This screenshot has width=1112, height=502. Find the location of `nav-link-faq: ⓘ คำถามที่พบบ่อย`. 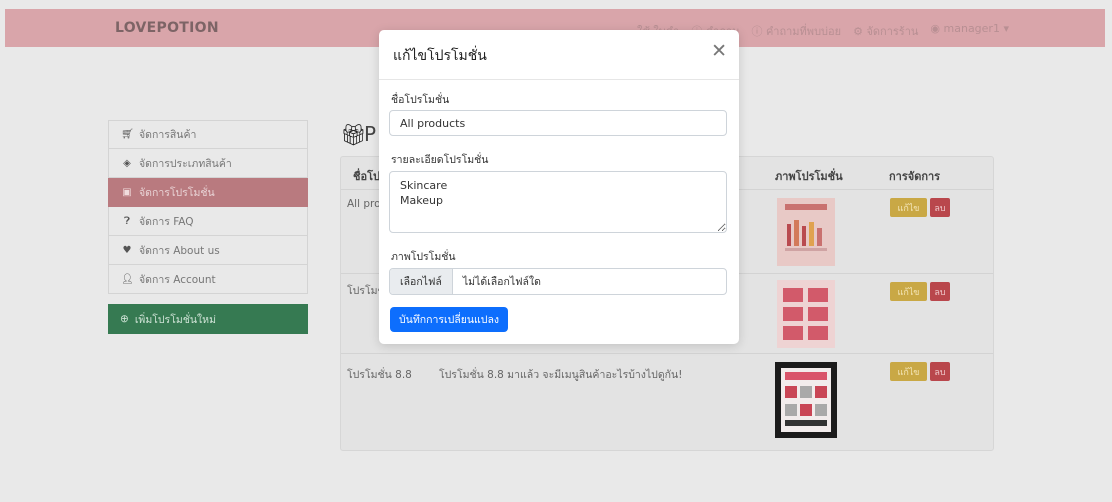

nav-link-faq: ⓘ คำถามที่พบบ่อย is located at coordinates (796, 31).